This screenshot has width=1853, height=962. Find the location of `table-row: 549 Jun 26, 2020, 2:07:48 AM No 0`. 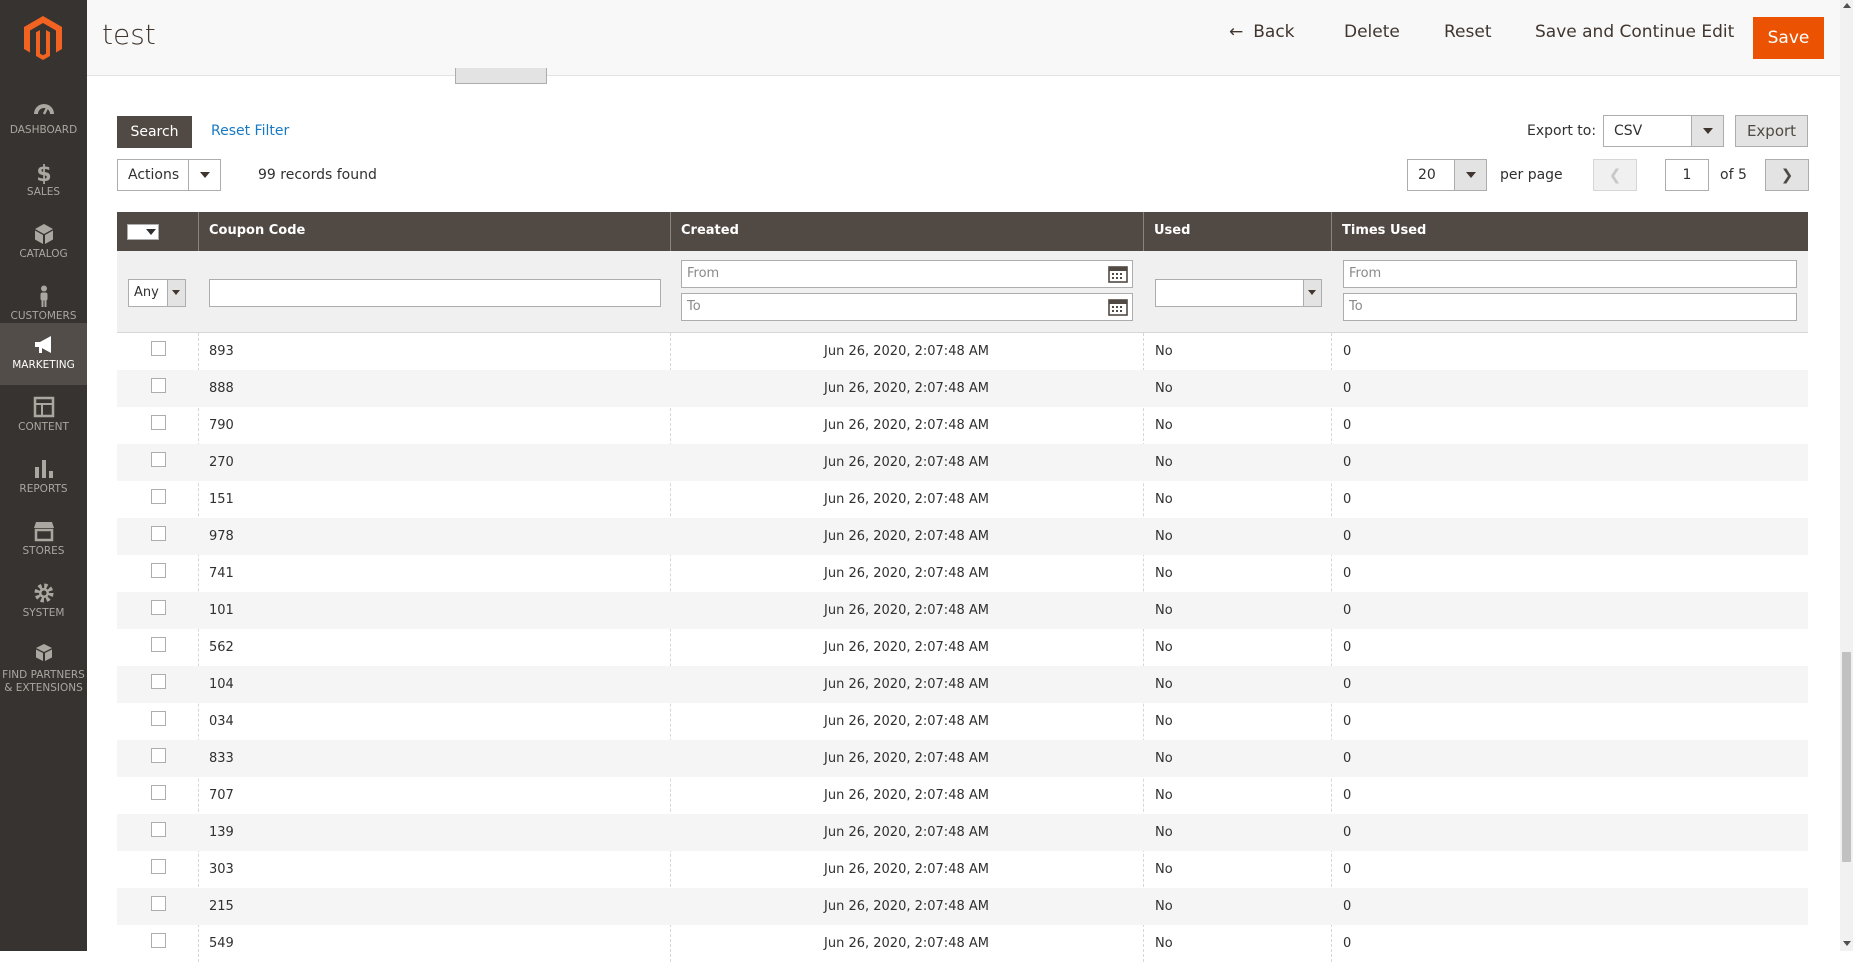

table-row: 549 Jun 26, 2020, 2:07:48 AM No 0 is located at coordinates (962, 943).